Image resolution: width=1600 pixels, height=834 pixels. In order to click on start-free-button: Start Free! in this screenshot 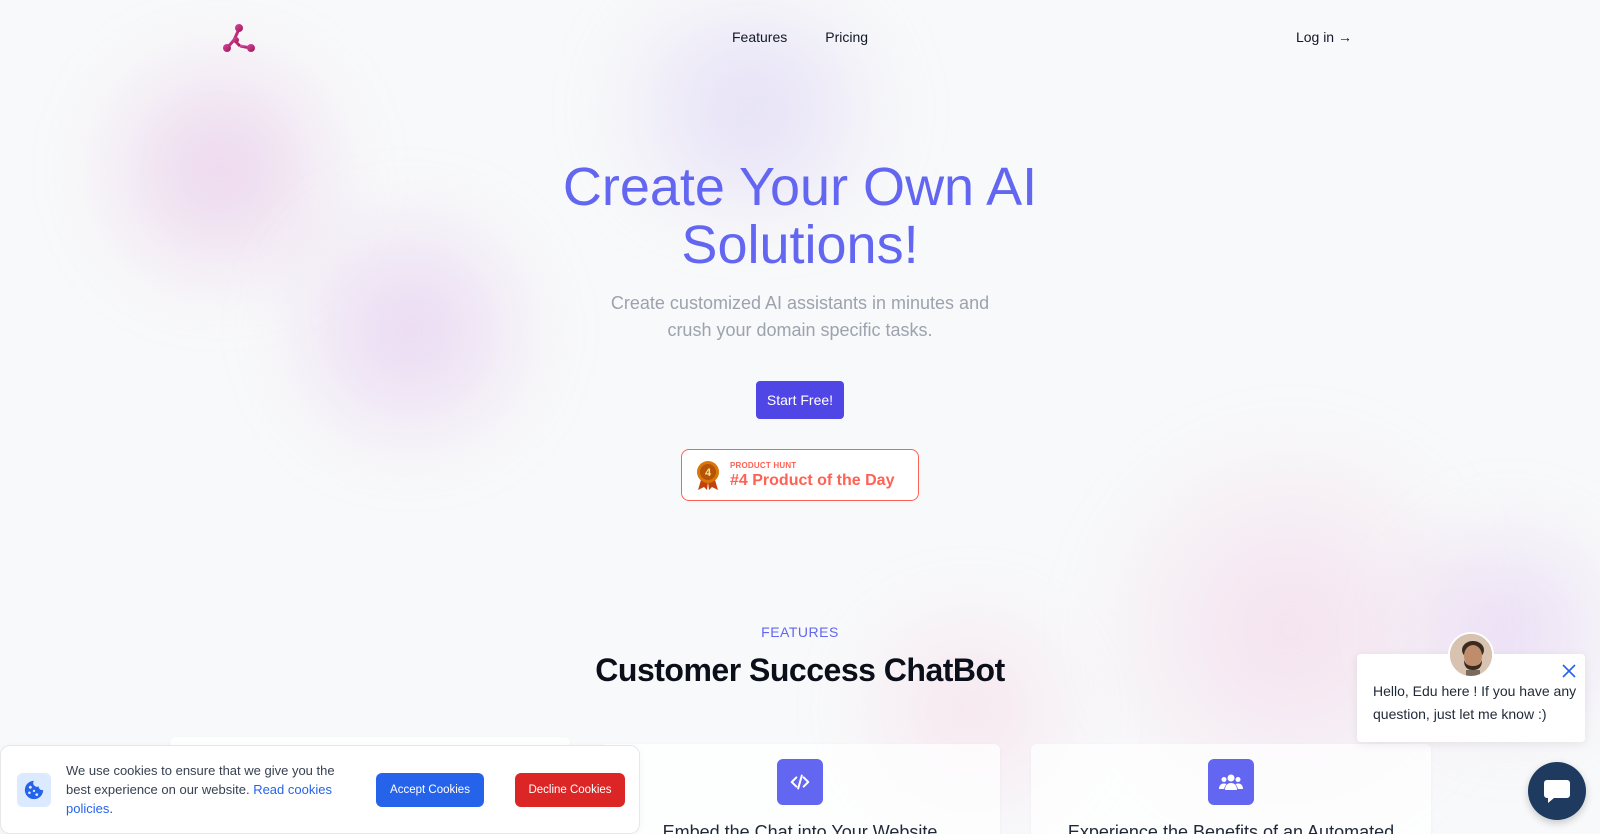, I will do `click(800, 400)`.